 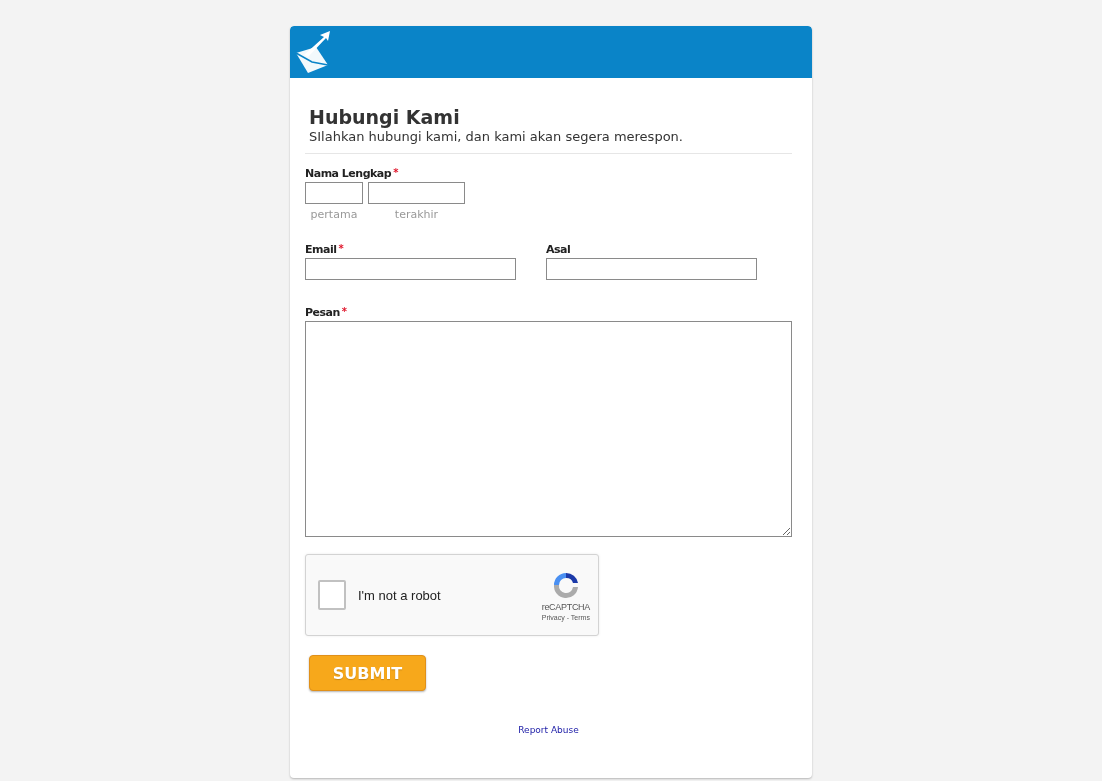 What do you see at coordinates (322, 313) in the screenshot?
I see `field-label-text: Pesan` at bounding box center [322, 313].